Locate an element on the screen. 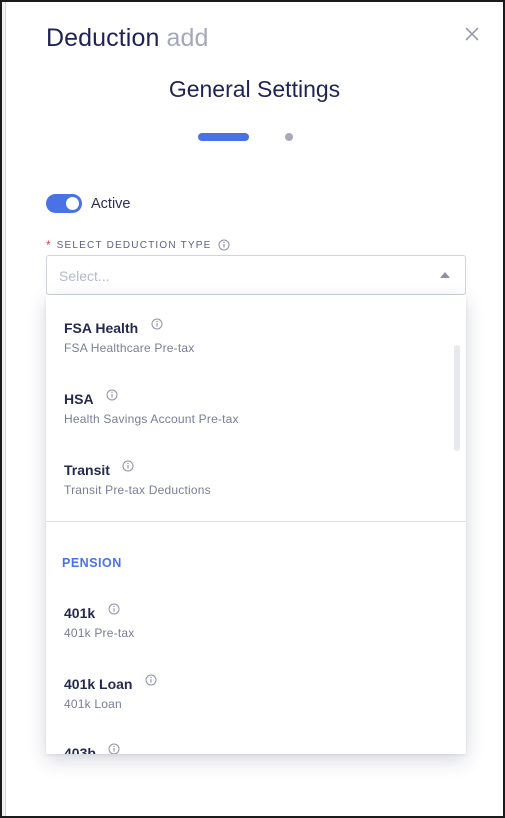 The image size is (505, 818). panel-title-main: Deduction is located at coordinates (103, 38).